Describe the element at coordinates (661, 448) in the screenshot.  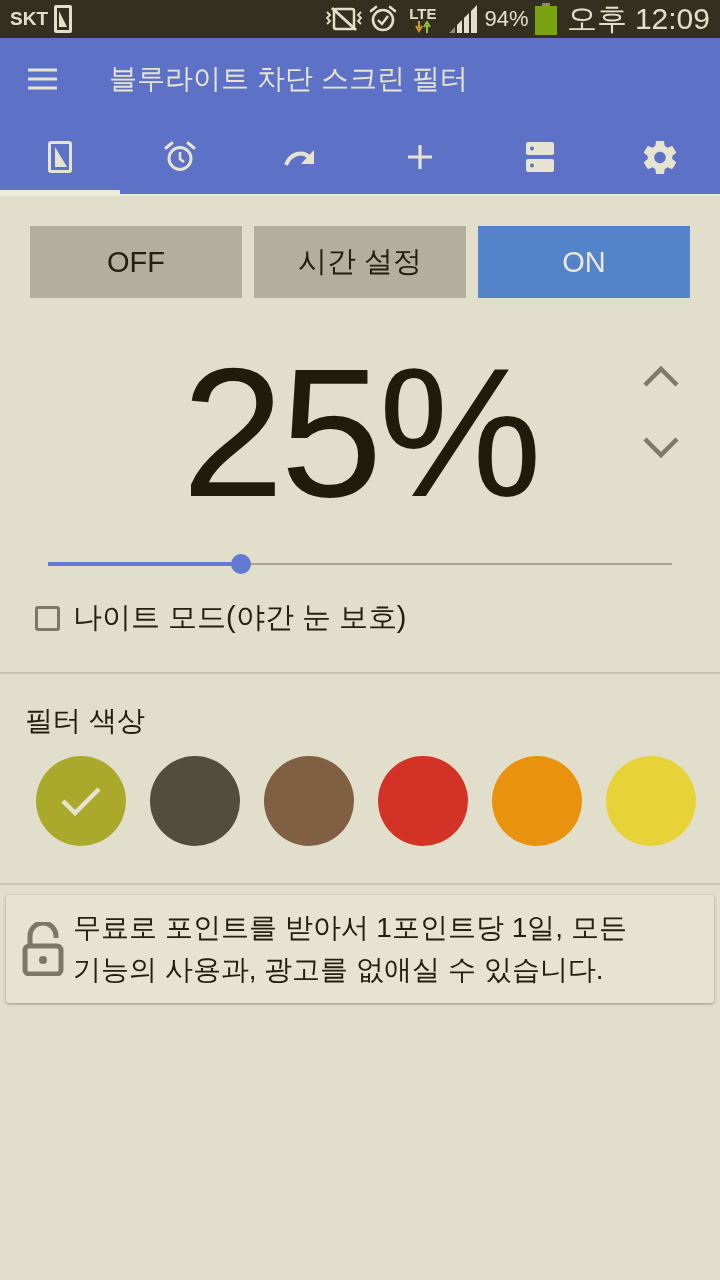
I see `chevron-down-icon` at that location.